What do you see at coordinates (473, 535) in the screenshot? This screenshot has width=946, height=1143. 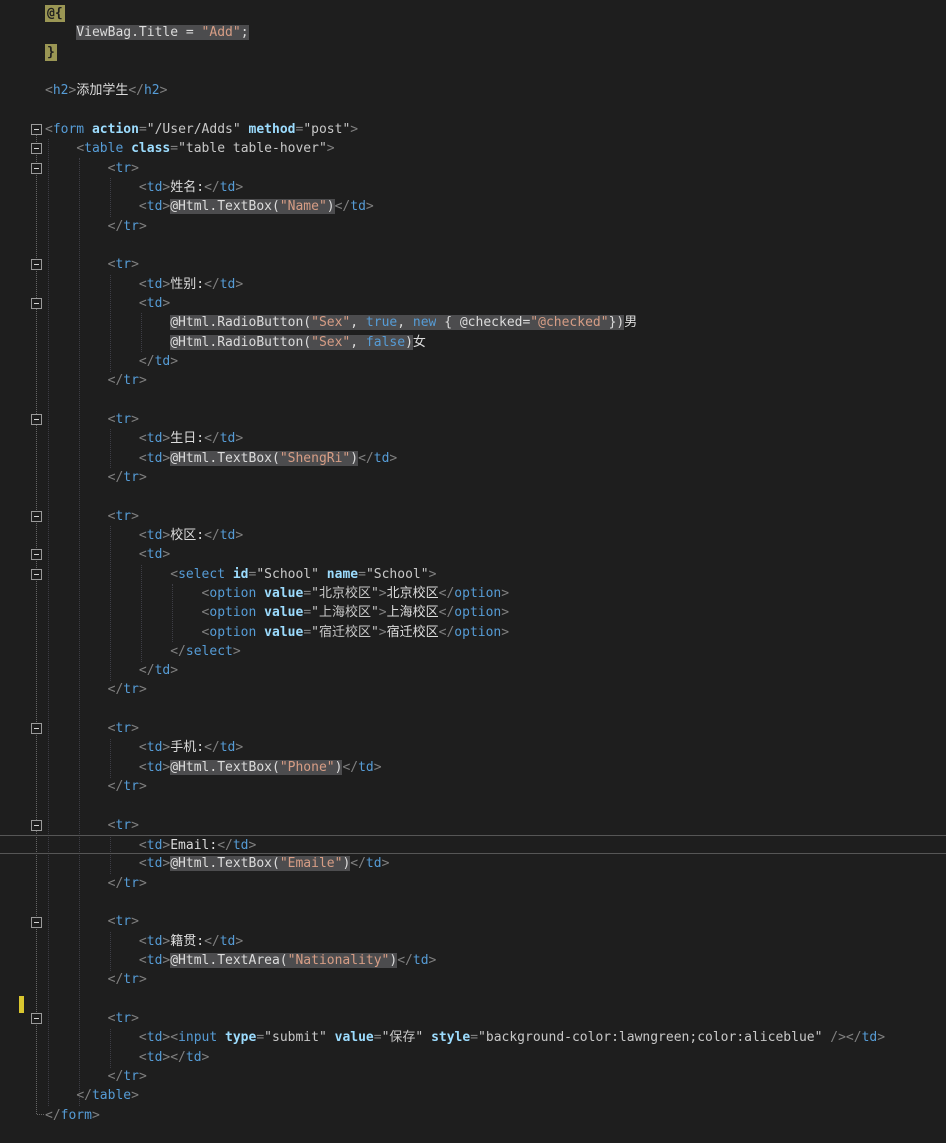 I see `code-line: <td>校区:</td>` at bounding box center [473, 535].